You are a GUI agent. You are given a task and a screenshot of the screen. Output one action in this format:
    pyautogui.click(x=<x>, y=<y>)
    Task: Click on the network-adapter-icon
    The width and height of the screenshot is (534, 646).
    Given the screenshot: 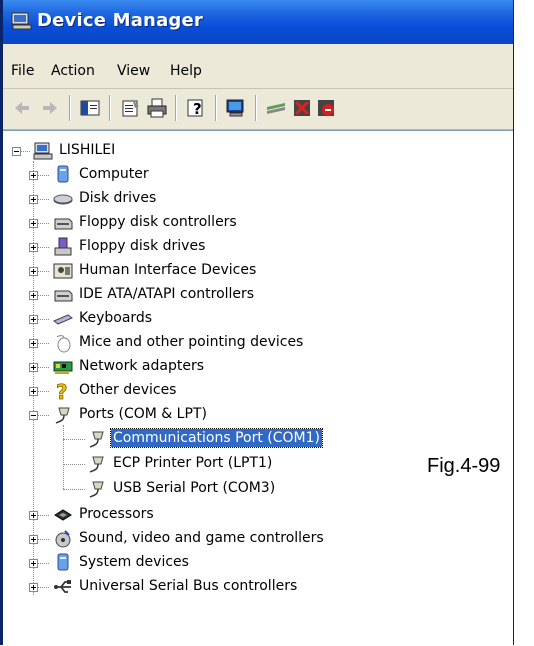 What is the action you would take?
    pyautogui.click(x=63, y=367)
    